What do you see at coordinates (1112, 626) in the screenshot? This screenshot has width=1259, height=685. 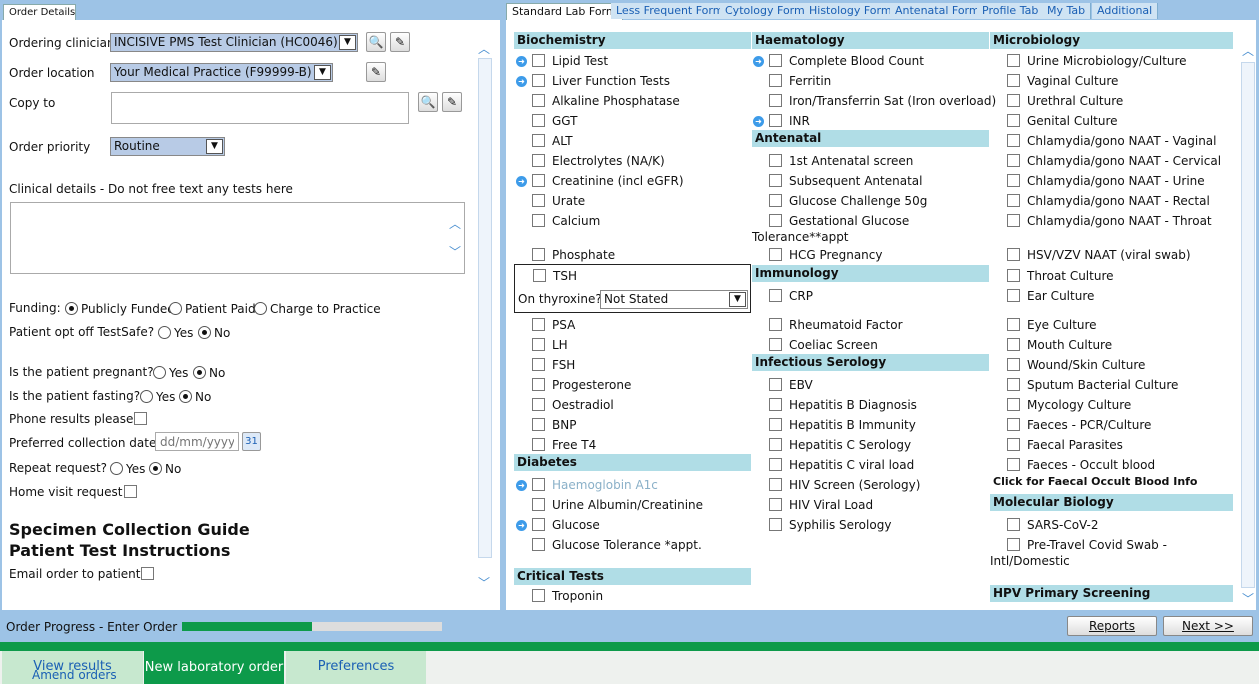 I see `reports-button: Reports` at bounding box center [1112, 626].